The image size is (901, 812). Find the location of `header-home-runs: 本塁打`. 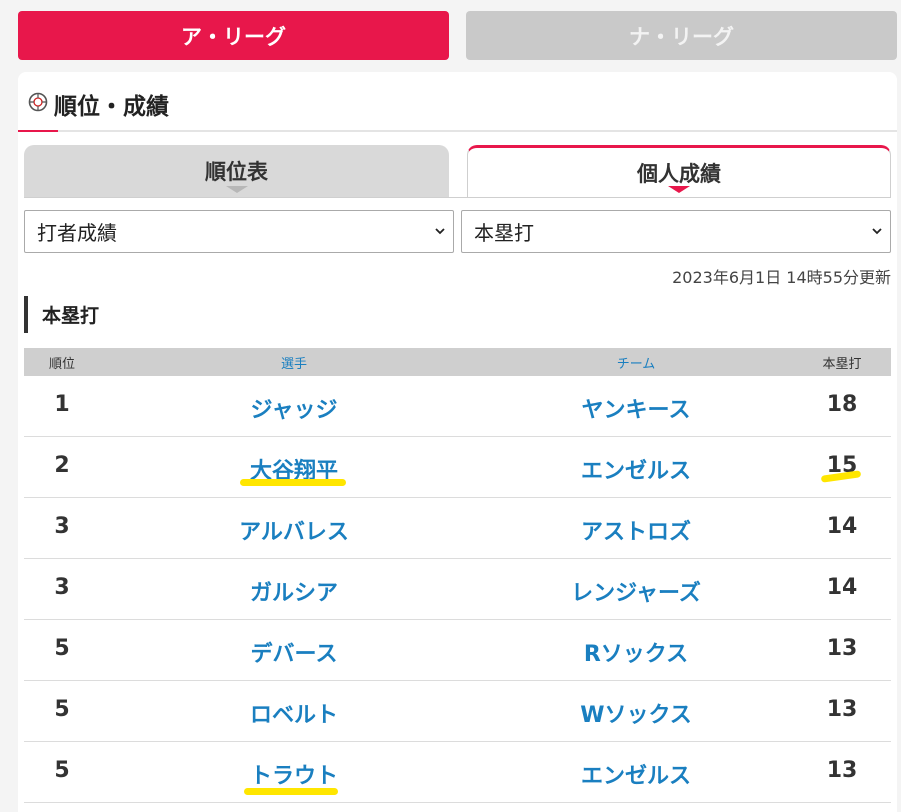

header-home-runs: 本塁打 is located at coordinates (842, 364).